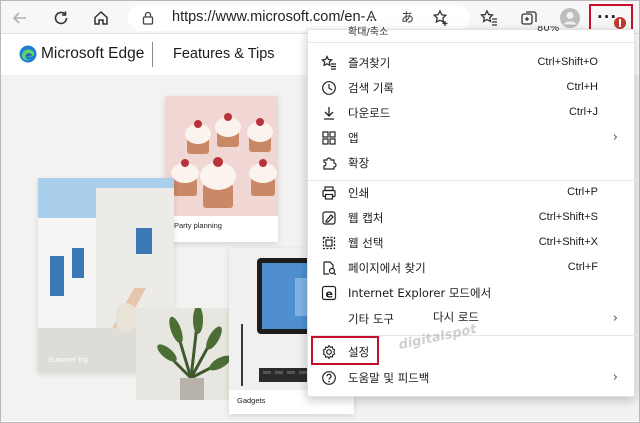  What do you see at coordinates (568, 242) in the screenshot?
I see `menu-item-shortcut: Ctrl+Shift+X` at bounding box center [568, 242].